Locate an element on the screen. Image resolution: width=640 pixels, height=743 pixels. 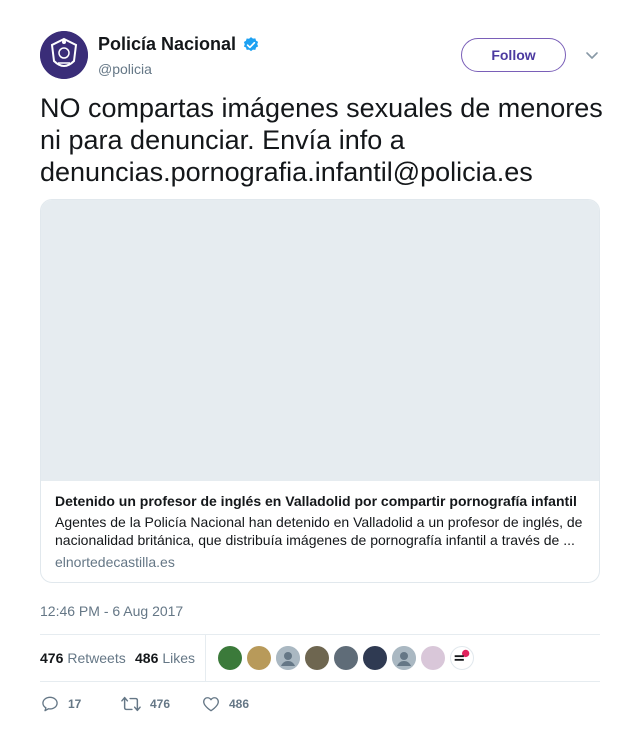
chevron-down-icon is located at coordinates (592, 55).